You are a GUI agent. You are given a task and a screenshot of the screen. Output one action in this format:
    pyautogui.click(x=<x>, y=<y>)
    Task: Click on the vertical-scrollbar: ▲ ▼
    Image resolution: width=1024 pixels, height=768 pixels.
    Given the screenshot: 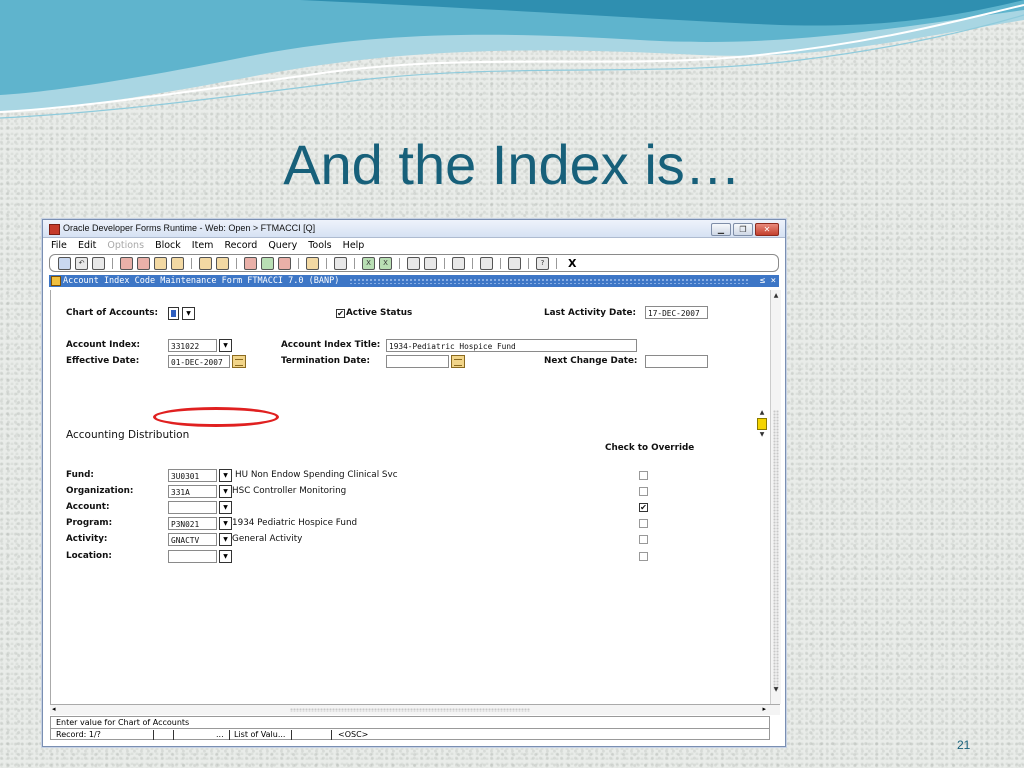 What is the action you would take?
    pyautogui.click(x=775, y=497)
    